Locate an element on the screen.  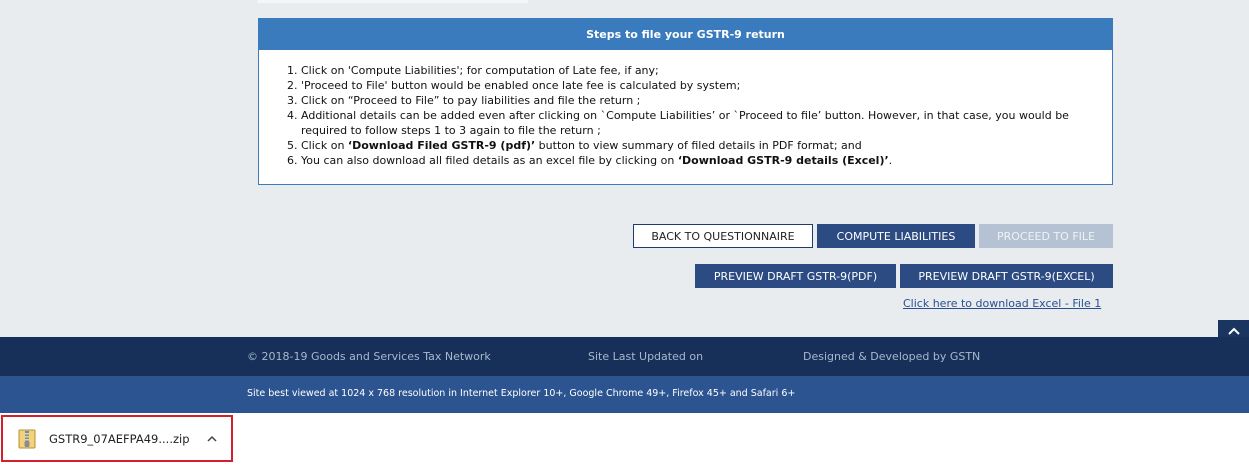
footer-updated: Site Last Updated on is located at coordinates (646, 356).